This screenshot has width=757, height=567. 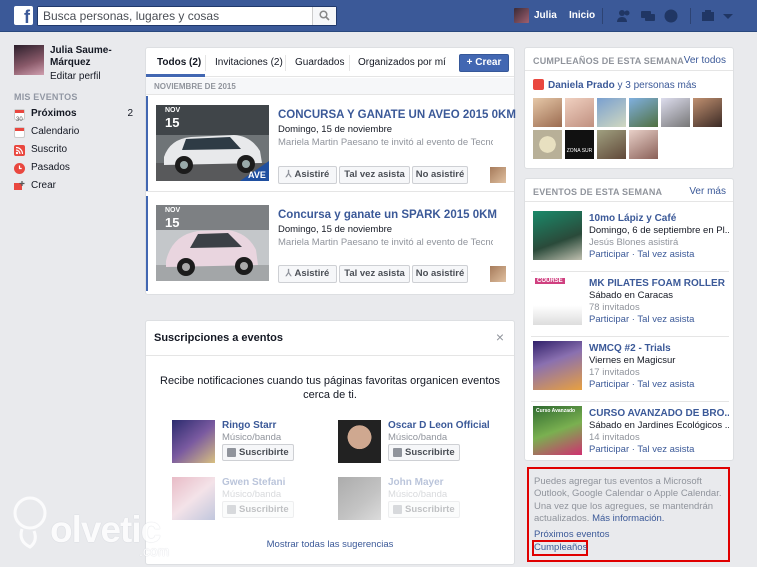 I want to click on birthday-person-link: Daniela Prado, so click(x=581, y=85).